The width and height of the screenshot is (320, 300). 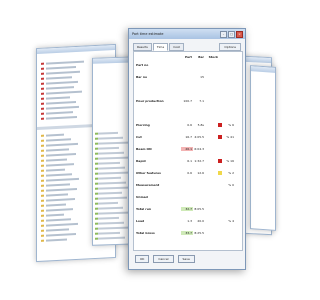 What do you see at coordinates (201, 57) in the screenshot?
I see `header-bar: Bar` at bounding box center [201, 57].